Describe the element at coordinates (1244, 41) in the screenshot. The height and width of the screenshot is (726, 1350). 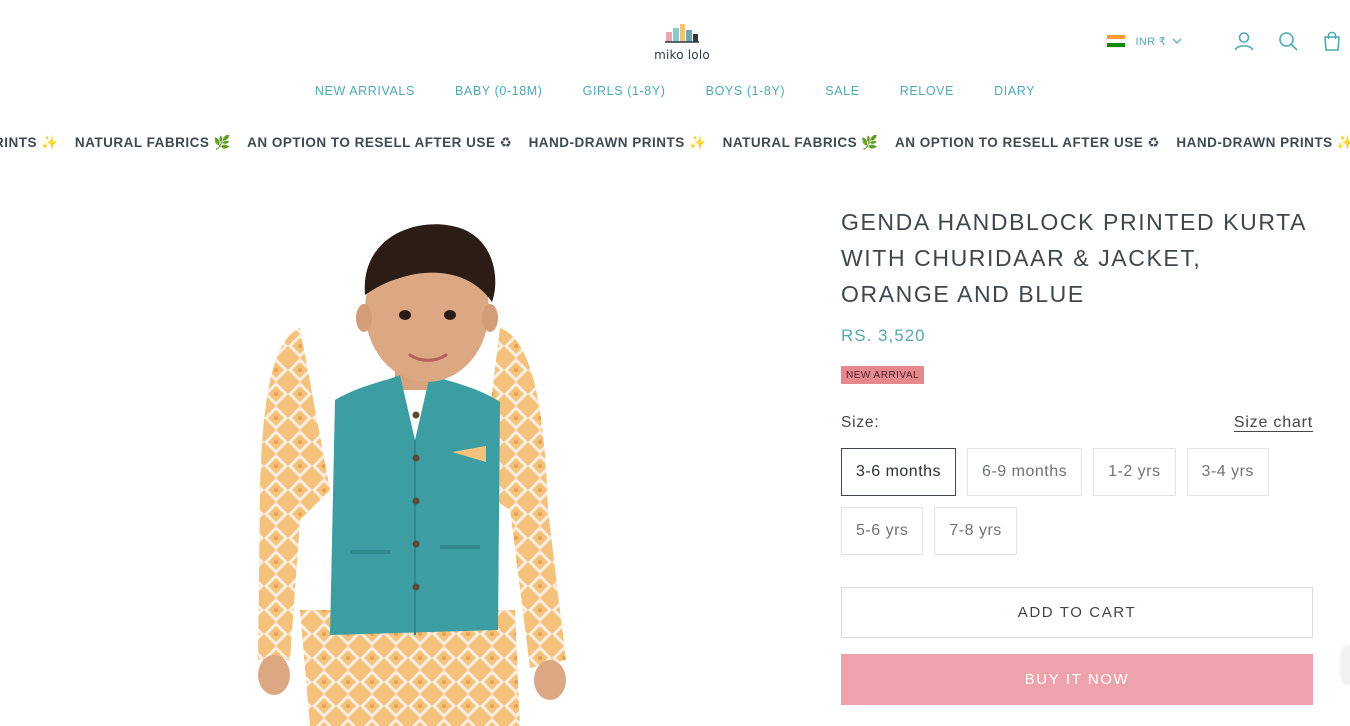
I see `account-icon` at that location.